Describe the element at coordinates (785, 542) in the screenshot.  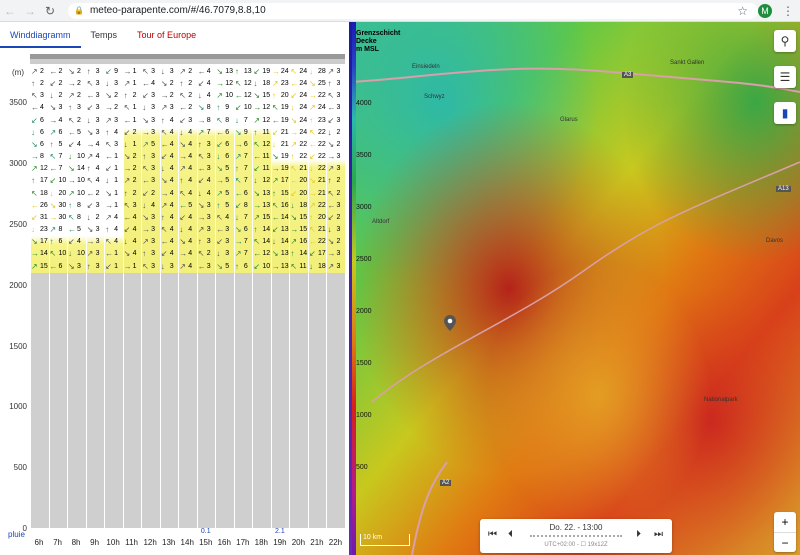
I see `zoom-out-button: −` at that location.